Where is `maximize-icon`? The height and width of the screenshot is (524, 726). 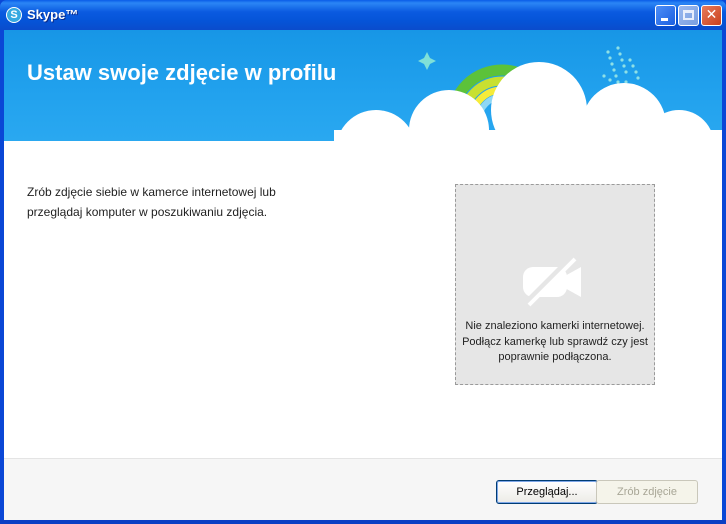 maximize-icon is located at coordinates (688, 15).